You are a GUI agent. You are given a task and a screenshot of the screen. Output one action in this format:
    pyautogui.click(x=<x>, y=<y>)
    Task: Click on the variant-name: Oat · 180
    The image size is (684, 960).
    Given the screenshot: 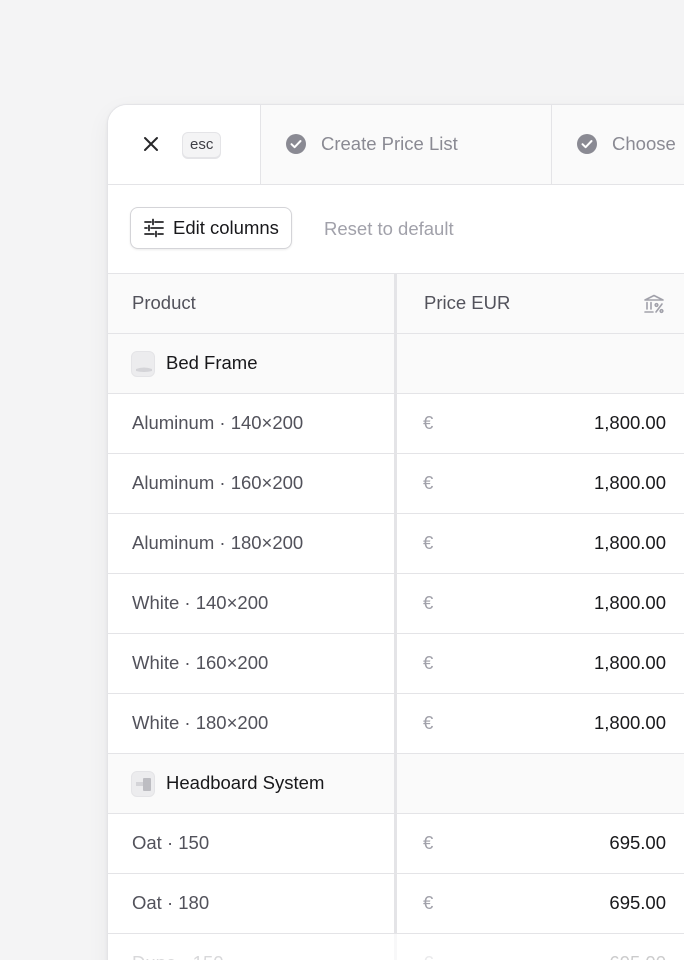 What is the action you would take?
    pyautogui.click(x=171, y=902)
    